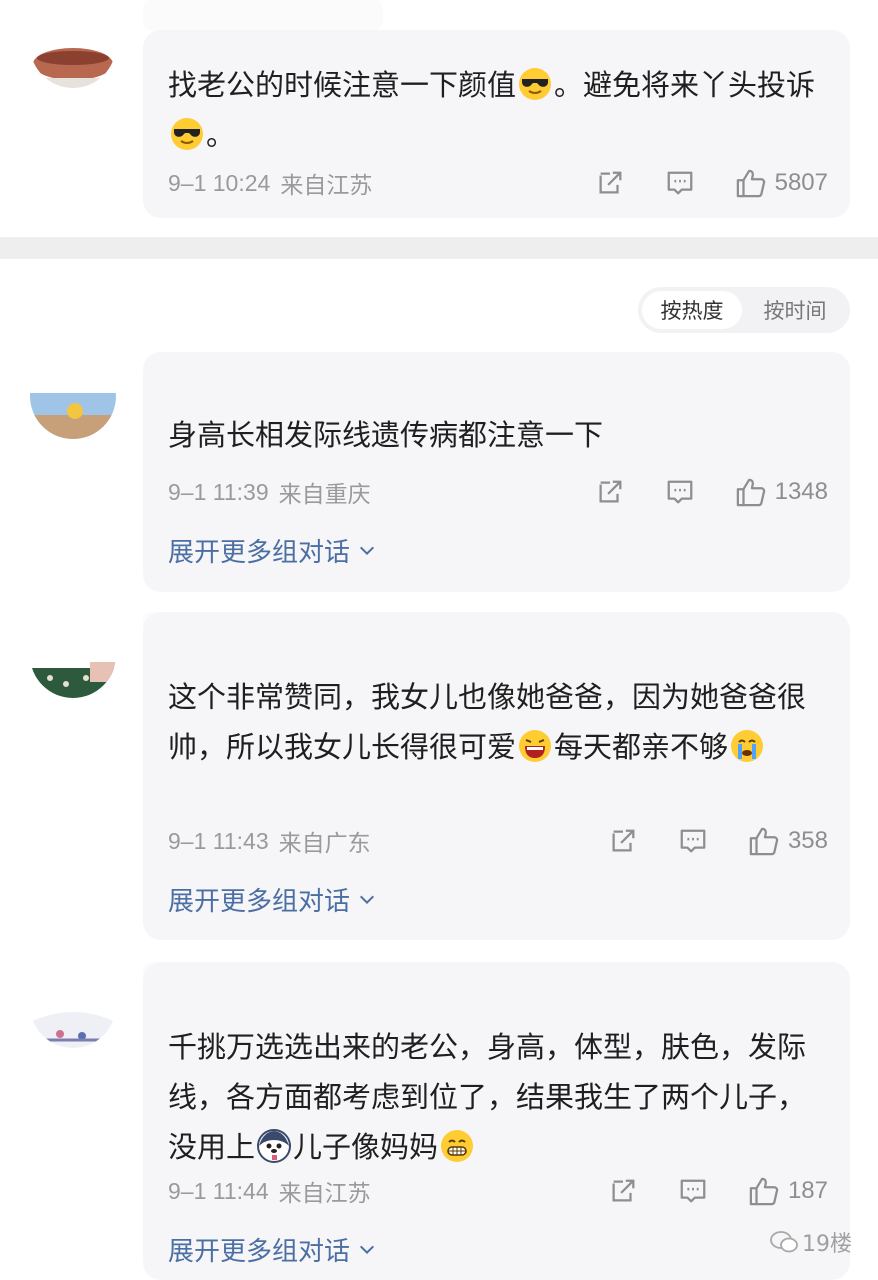 This screenshot has width=878, height=1280. What do you see at coordinates (784, 1242) in the screenshot?
I see `wechat-icon` at bounding box center [784, 1242].